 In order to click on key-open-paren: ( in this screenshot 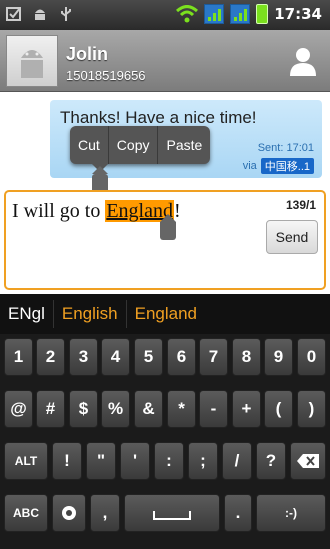, I will do `click(278, 409)`.